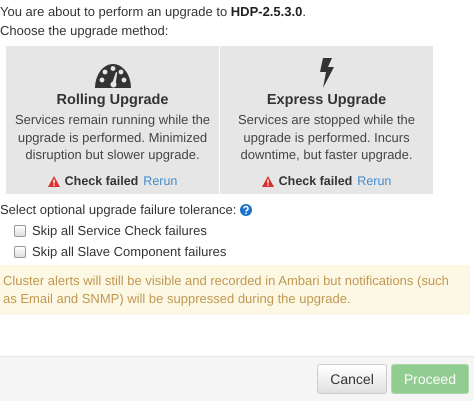 The image size is (474, 401). I want to click on method-description: Services are stopped while the upgrade is performed. Incurs downtime, but faster upgrade., so click(326, 137).